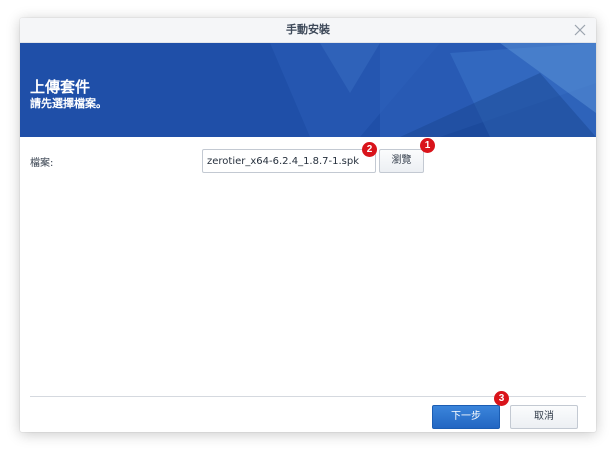  Describe the element at coordinates (501, 398) in the screenshot. I see `step-badge-3: 3` at that location.